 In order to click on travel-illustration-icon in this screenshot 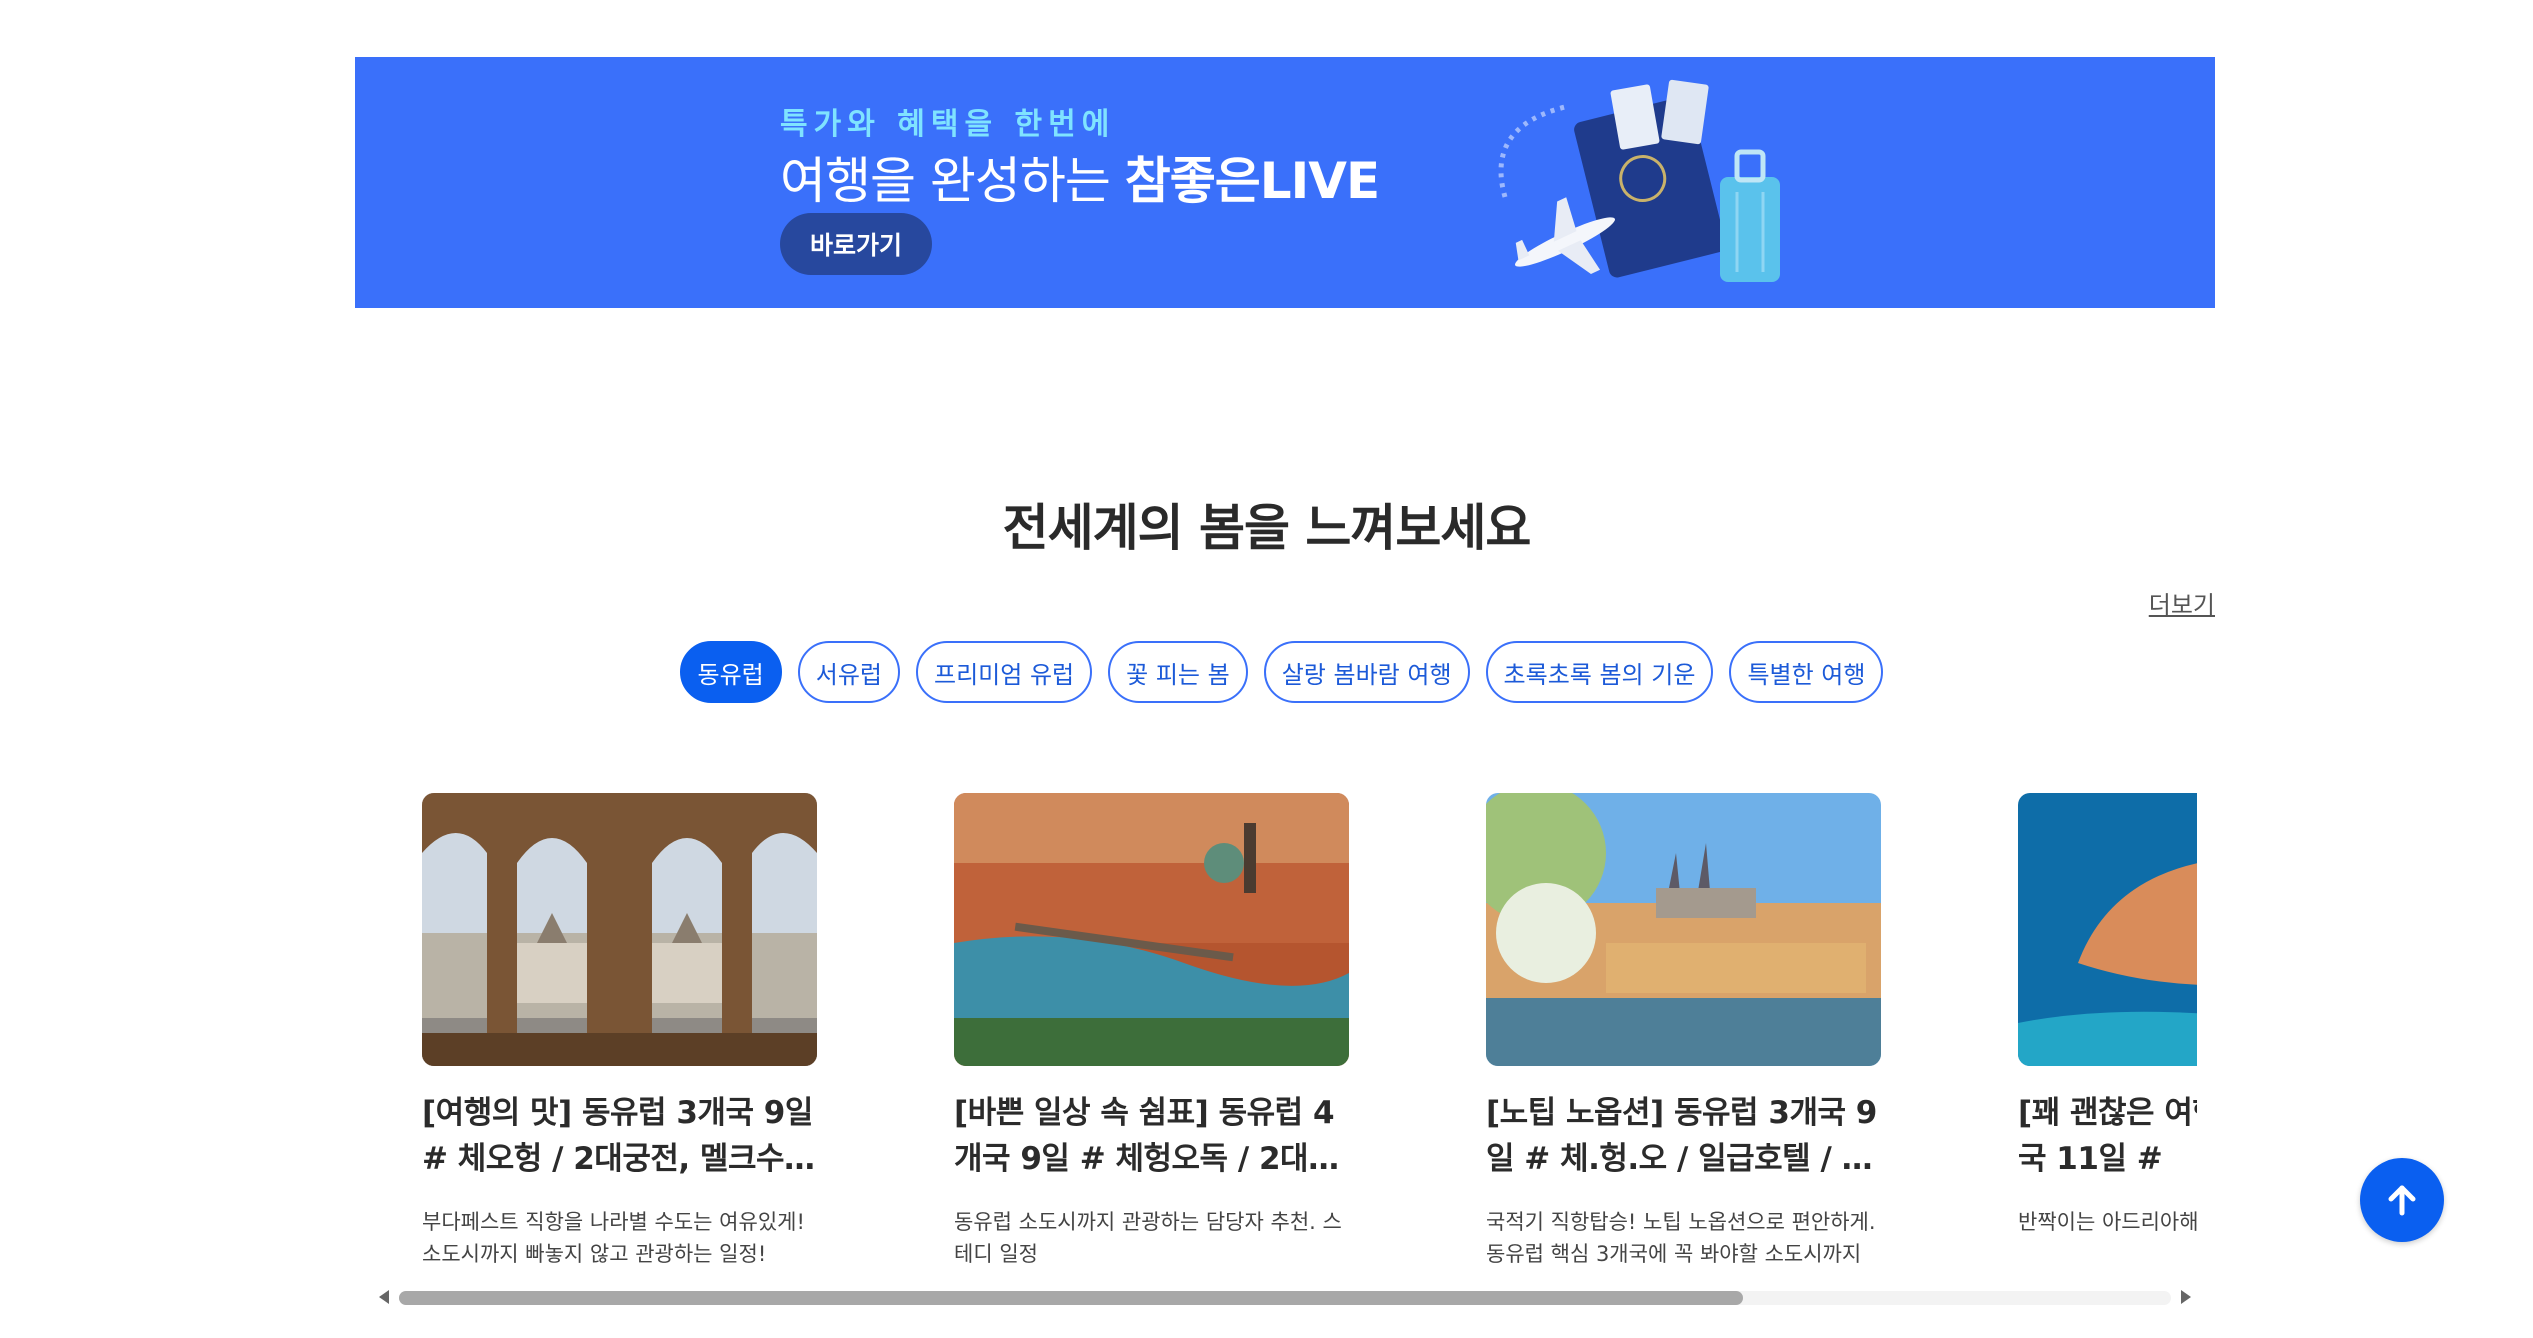, I will do `click(1639, 180)`.